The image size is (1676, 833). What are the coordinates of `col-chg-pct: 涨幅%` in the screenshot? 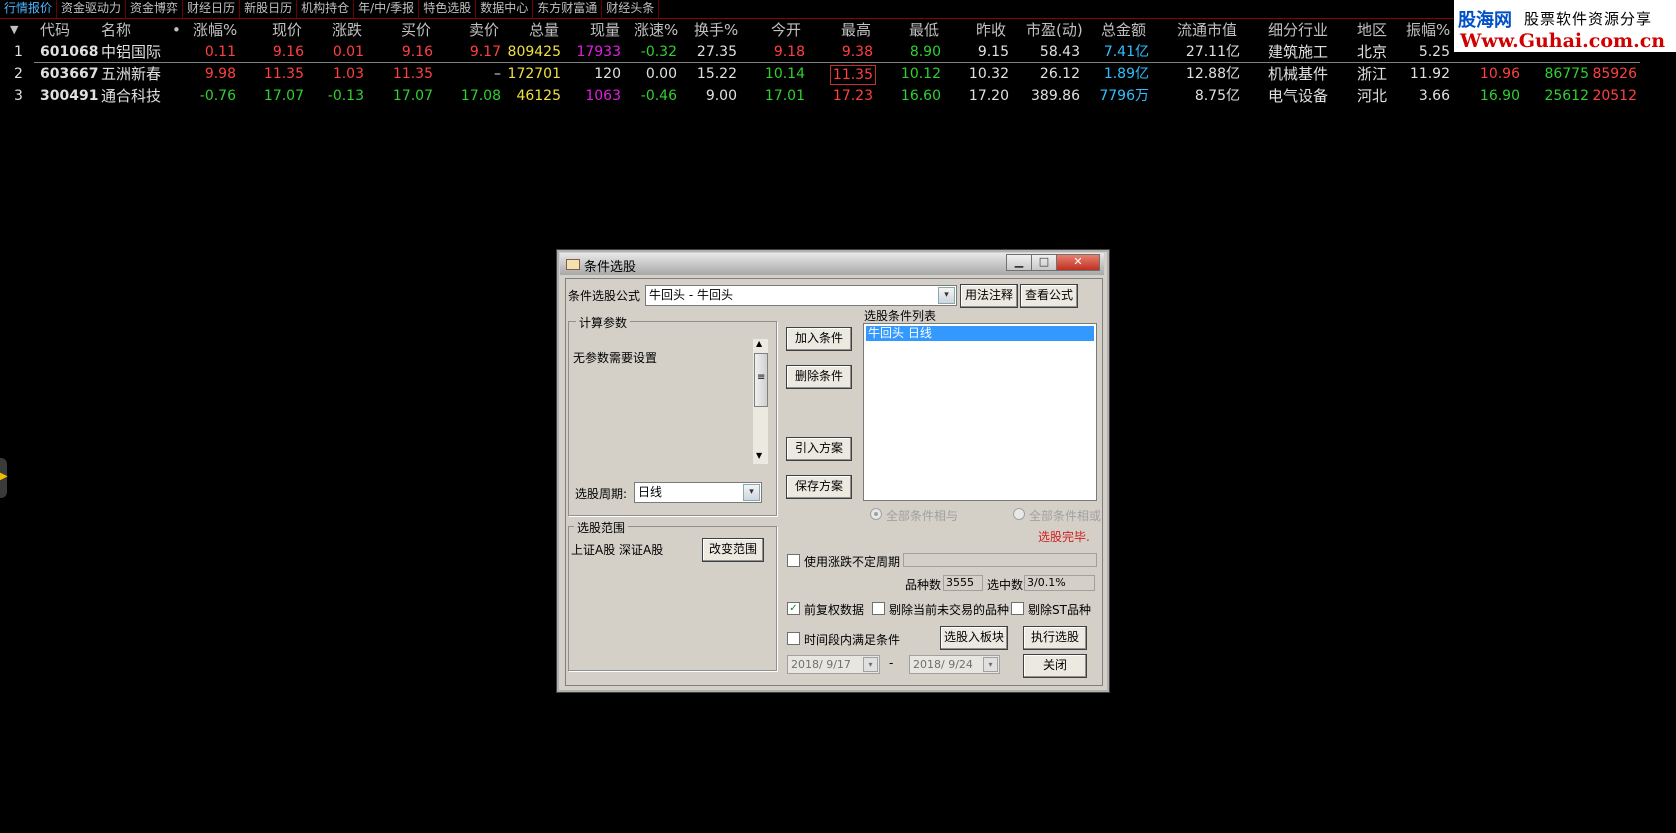 It's located at (215, 30).